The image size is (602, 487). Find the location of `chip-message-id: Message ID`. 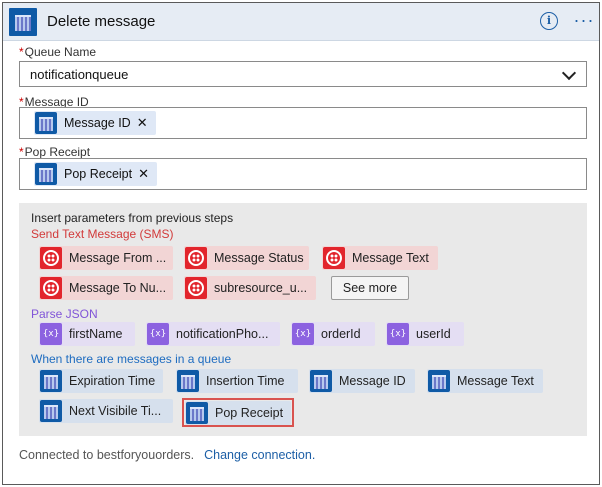

chip-message-id: Message ID is located at coordinates (362, 381).